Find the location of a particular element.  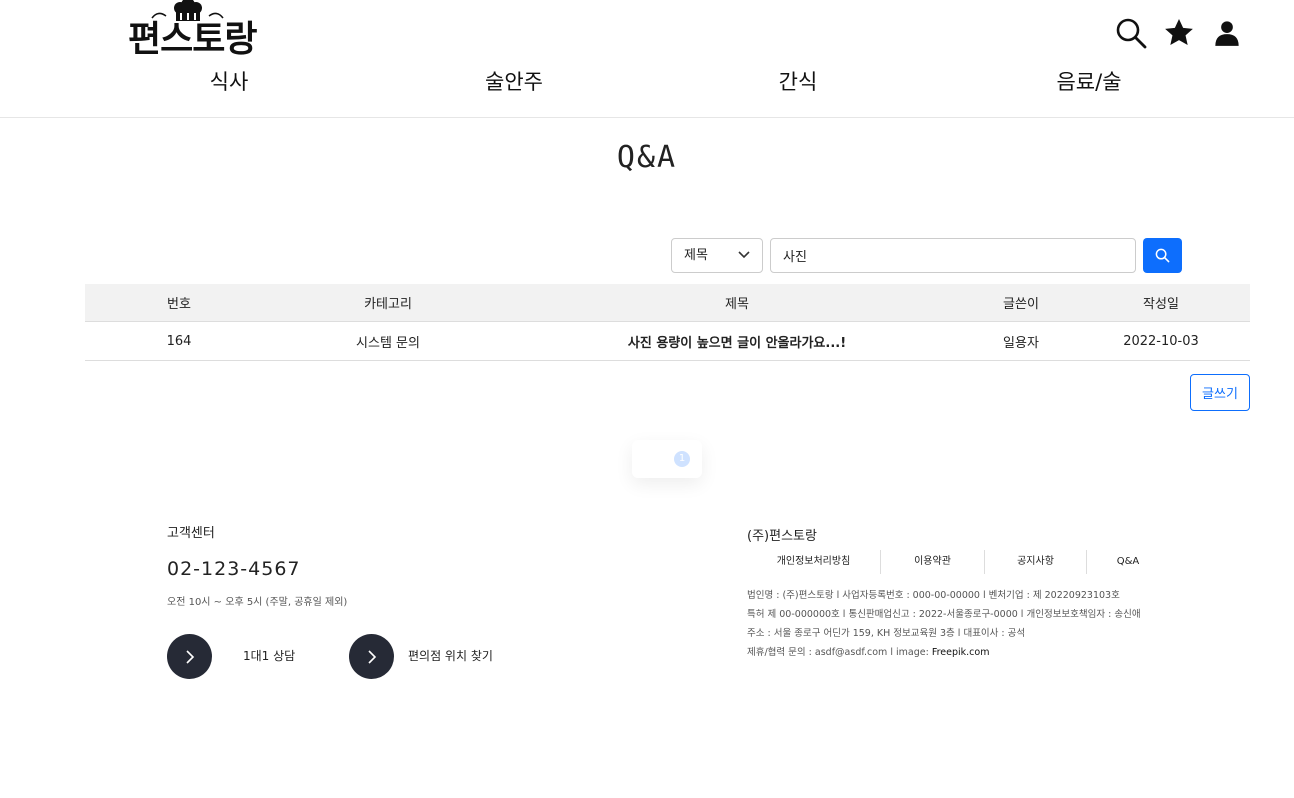

store-locator-button is located at coordinates (371, 656).